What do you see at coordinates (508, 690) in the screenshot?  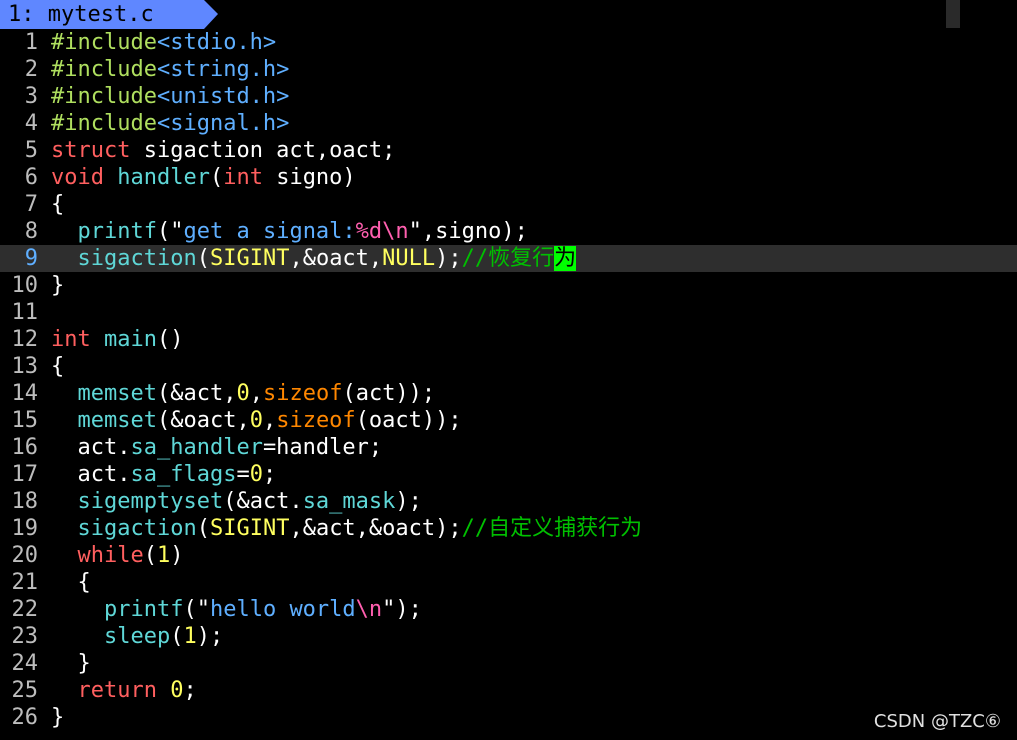 I see `code-line: 25 return 0;` at bounding box center [508, 690].